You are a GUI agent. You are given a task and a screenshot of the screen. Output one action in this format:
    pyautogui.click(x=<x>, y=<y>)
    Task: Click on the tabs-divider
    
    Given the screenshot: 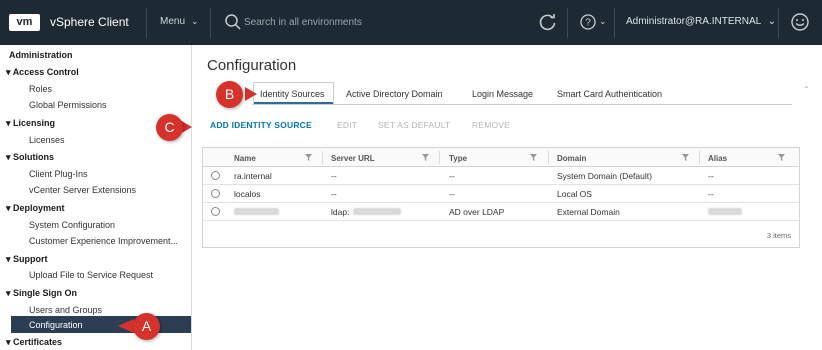 What is the action you would take?
    pyautogui.click(x=522, y=104)
    